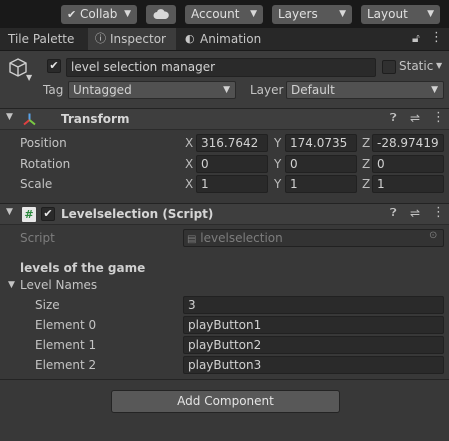 The image size is (449, 441). What do you see at coordinates (192, 239) in the screenshot?
I see `script-file-icon: ▤` at bounding box center [192, 239].